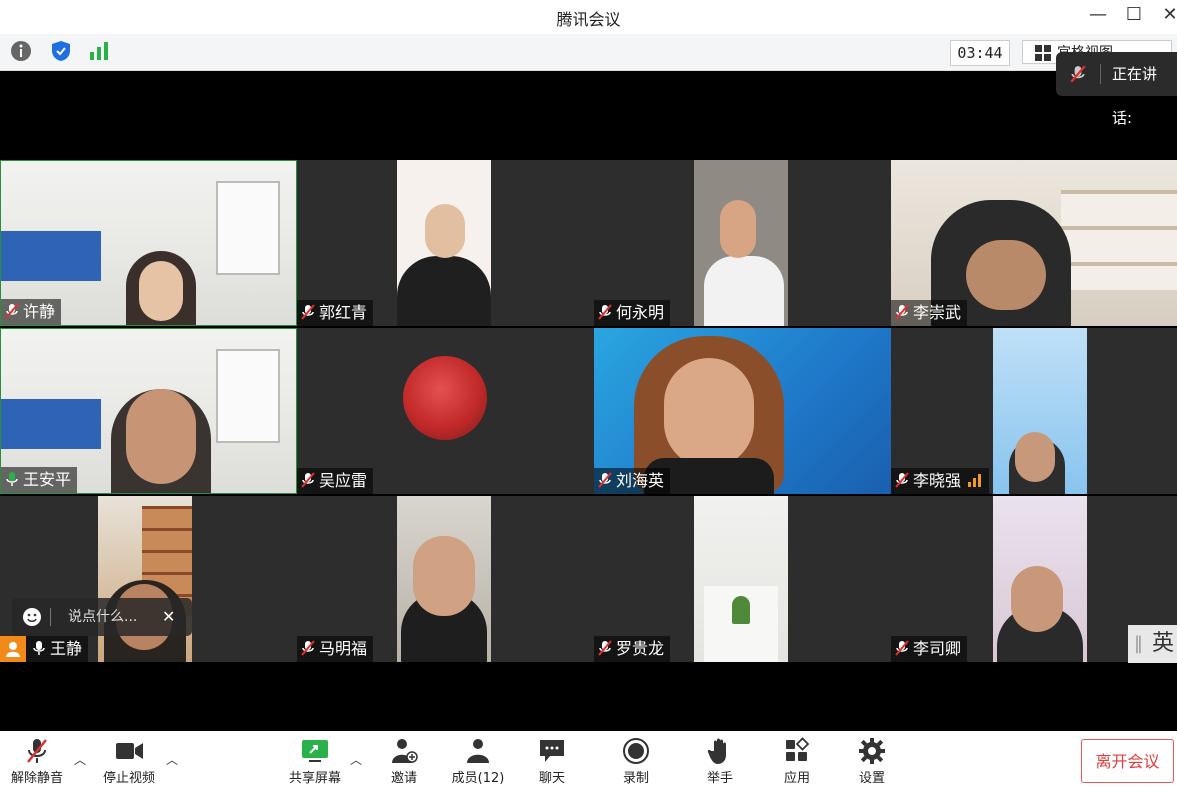  Describe the element at coordinates (1043, 53) in the screenshot. I see `grid-icon` at that location.